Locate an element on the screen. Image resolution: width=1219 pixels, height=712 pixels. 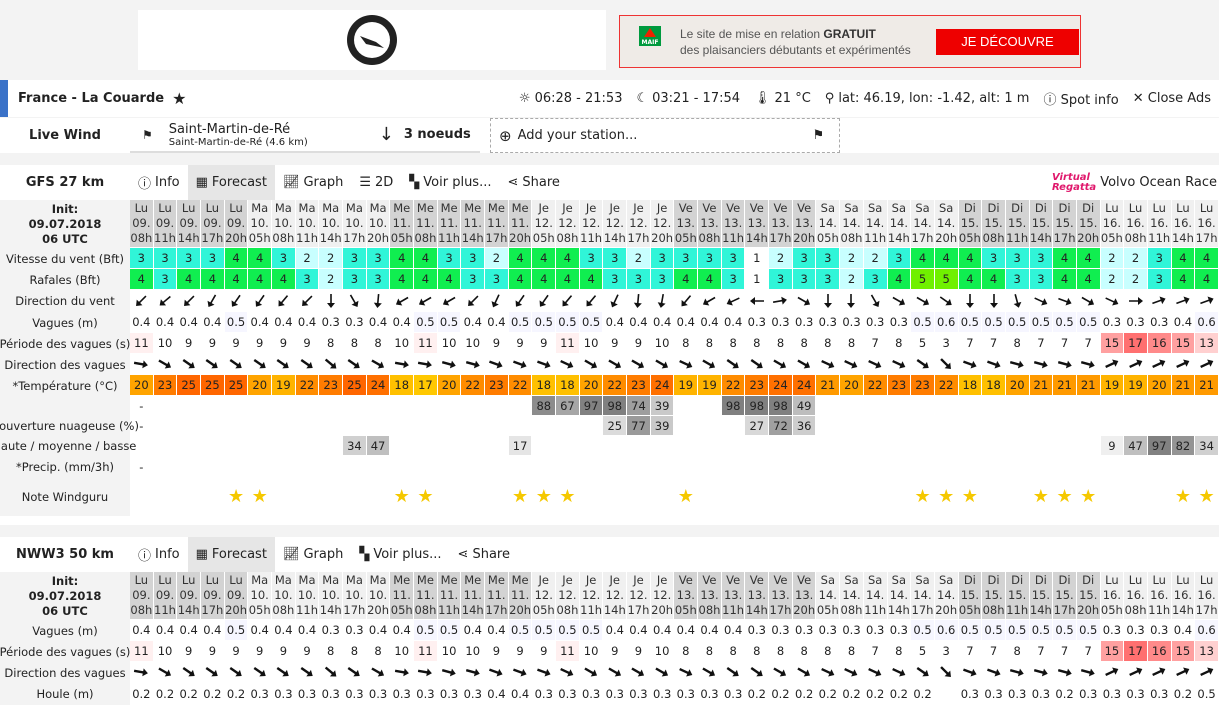
ad-banner-left is located at coordinates (372, 40).